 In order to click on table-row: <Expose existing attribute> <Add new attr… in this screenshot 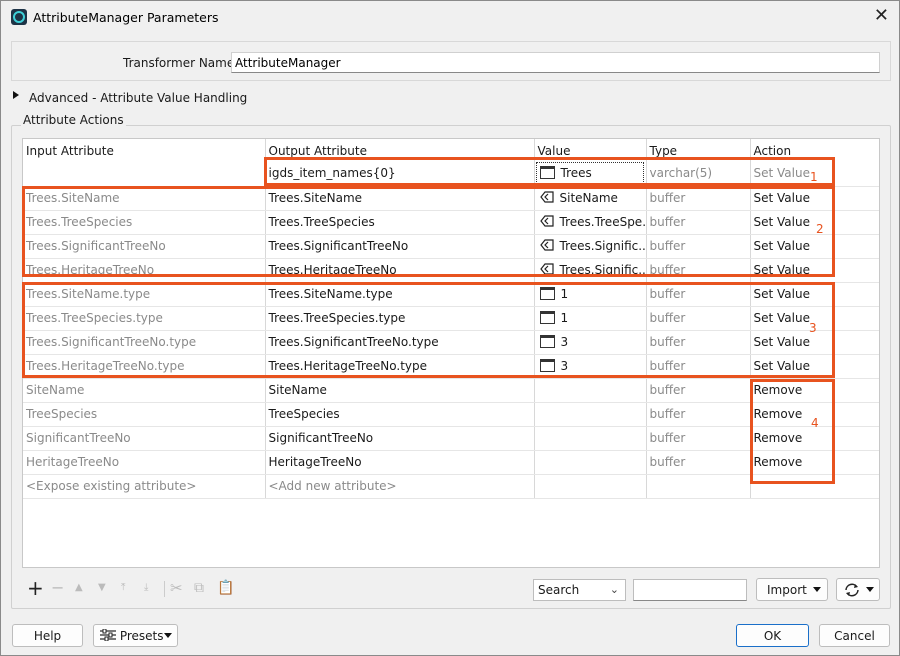, I will do `click(451, 486)`.